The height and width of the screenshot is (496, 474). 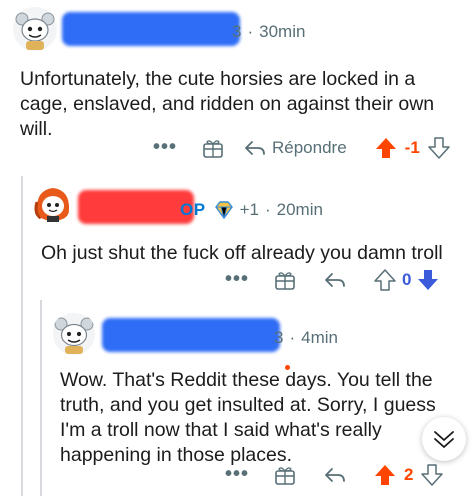 I want to click on comment-actions: ••• 0, so click(x=330, y=279).